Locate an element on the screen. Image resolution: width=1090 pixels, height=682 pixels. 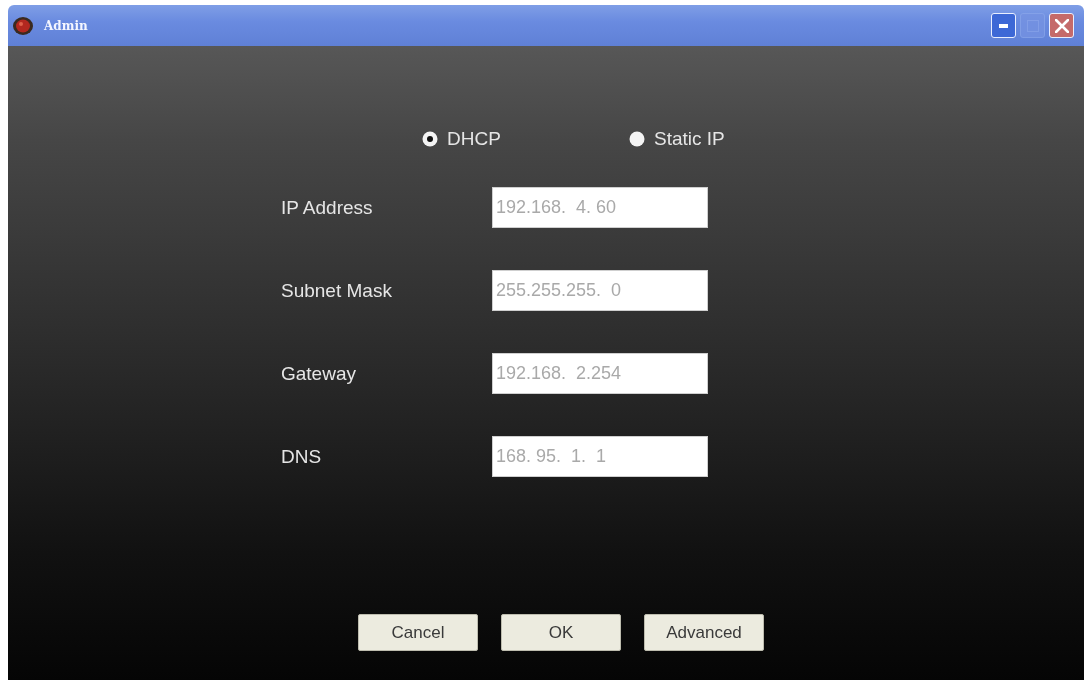
radio-label: DHCP is located at coordinates (474, 139).